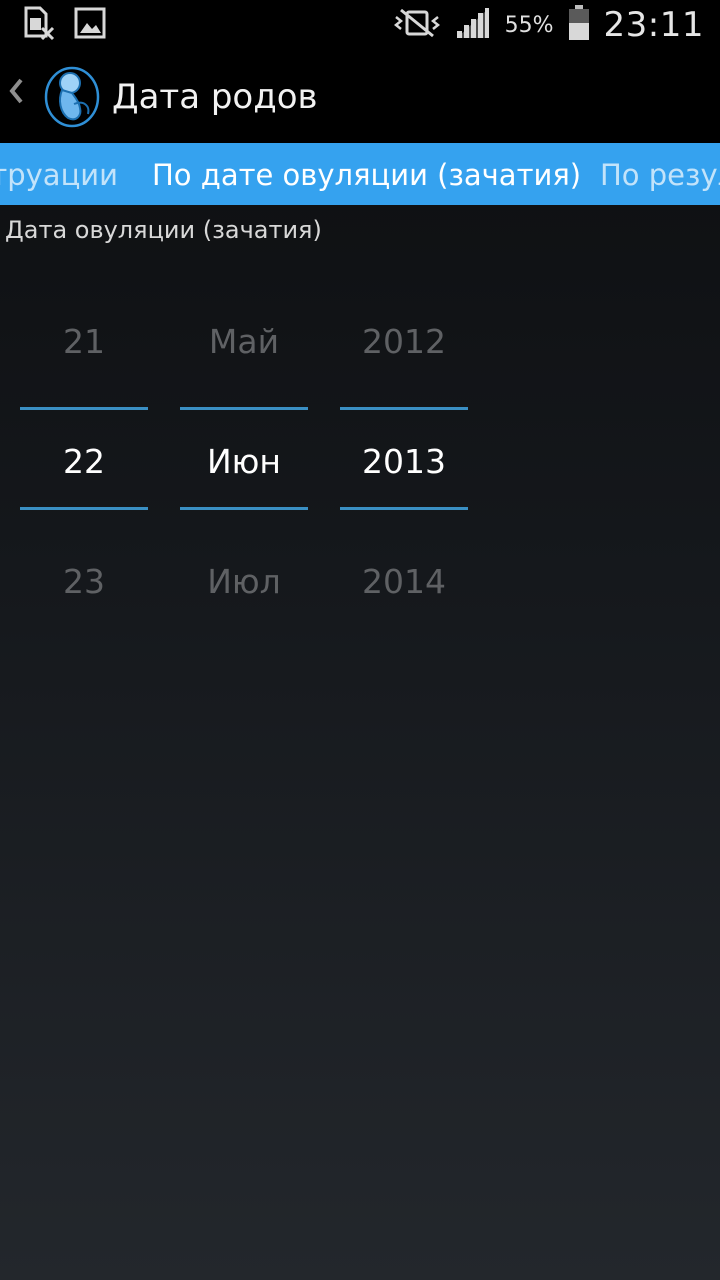  What do you see at coordinates (579, 25) in the screenshot?
I see `battery-icon` at bounding box center [579, 25].